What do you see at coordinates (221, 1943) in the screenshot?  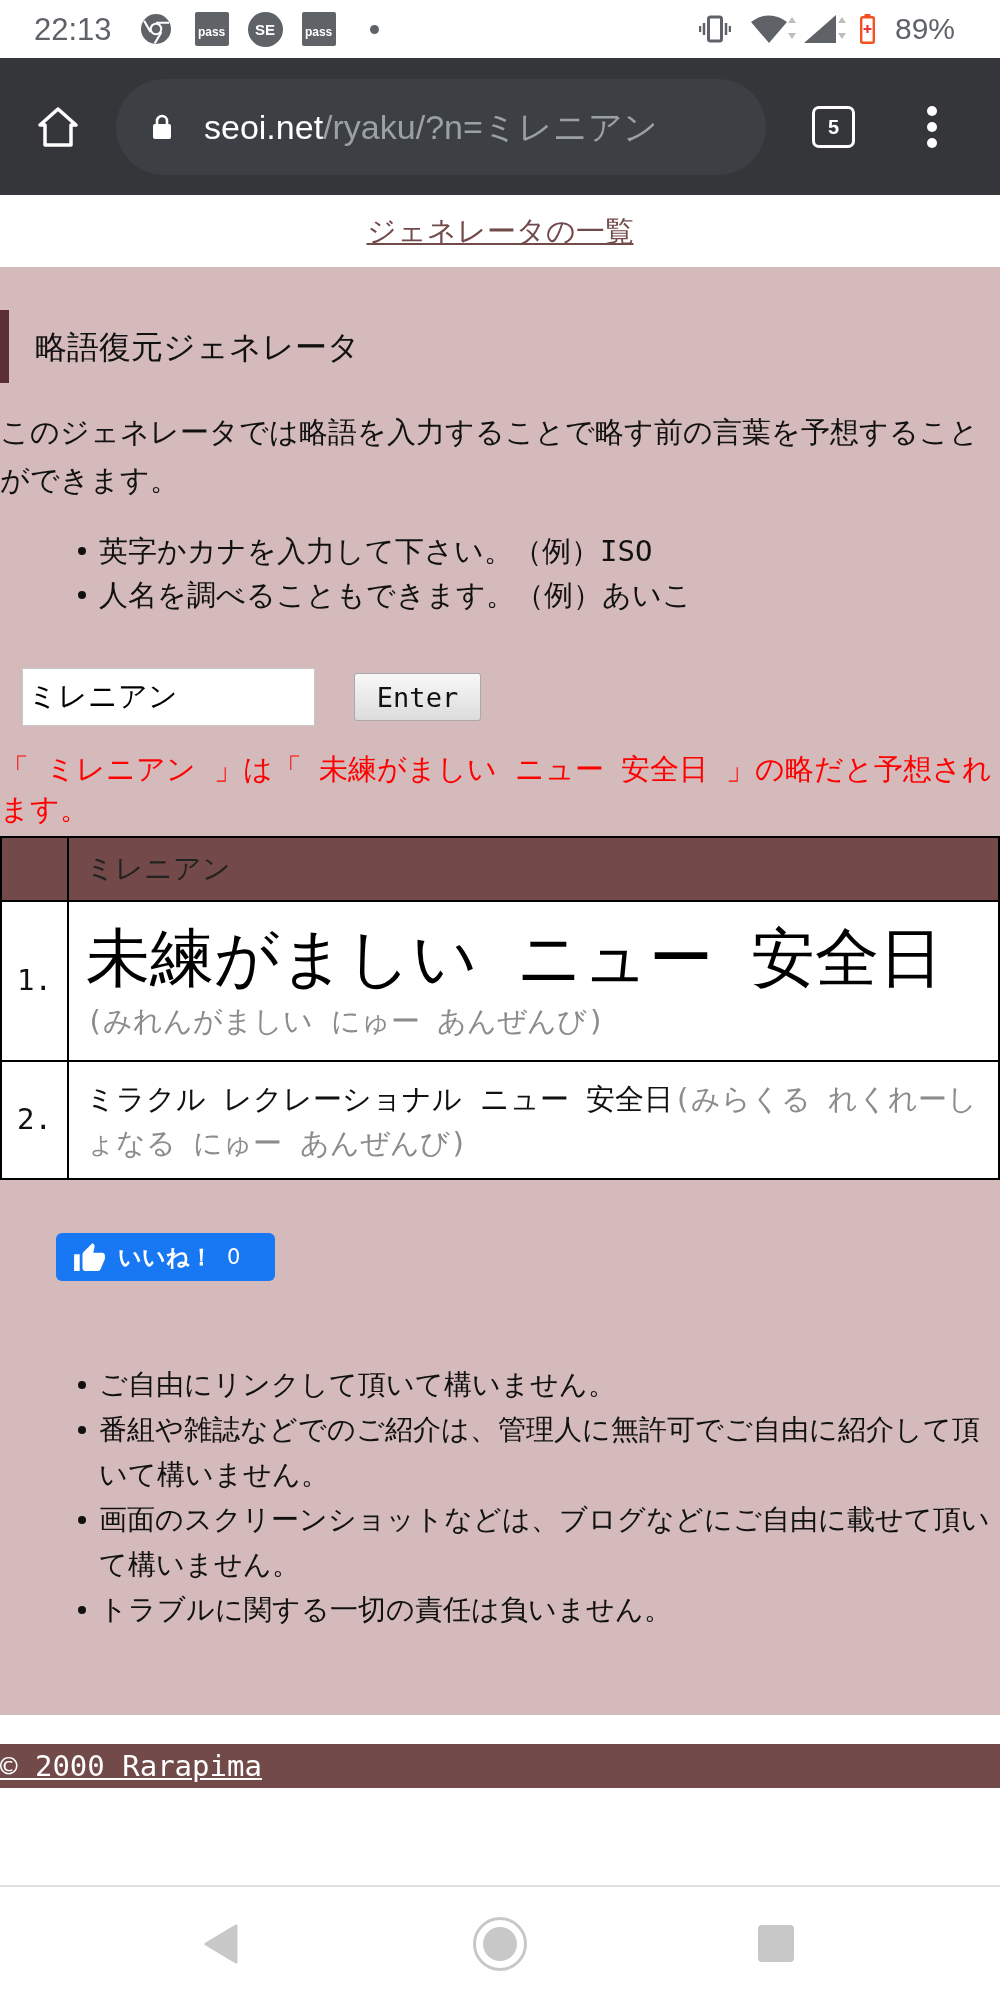 I see `back-icon` at bounding box center [221, 1943].